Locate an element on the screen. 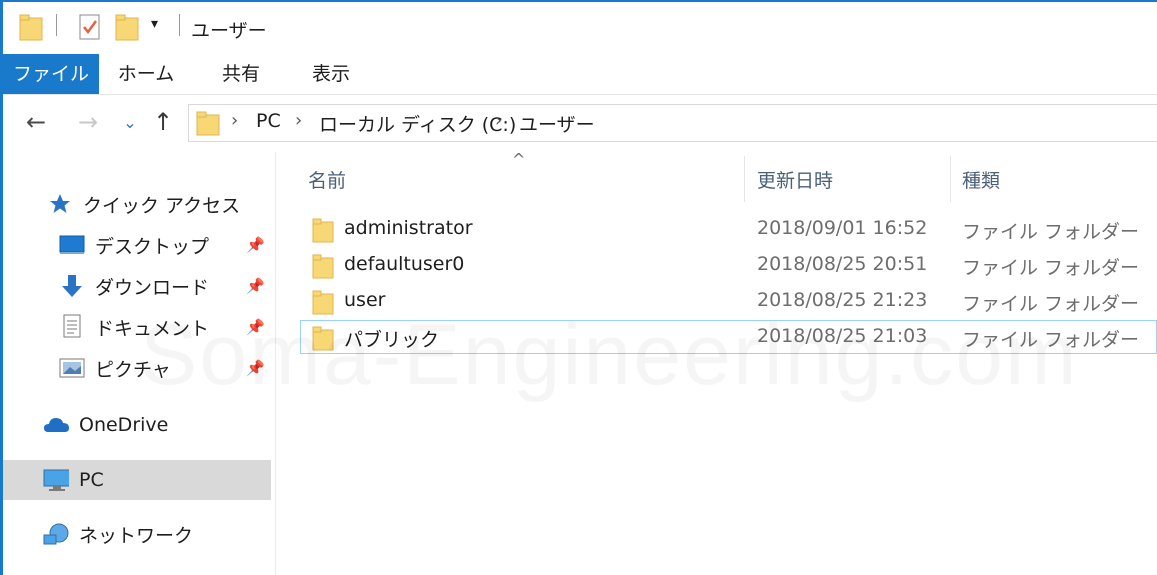  sidebar-item-pc: PC is located at coordinates (137, 480).